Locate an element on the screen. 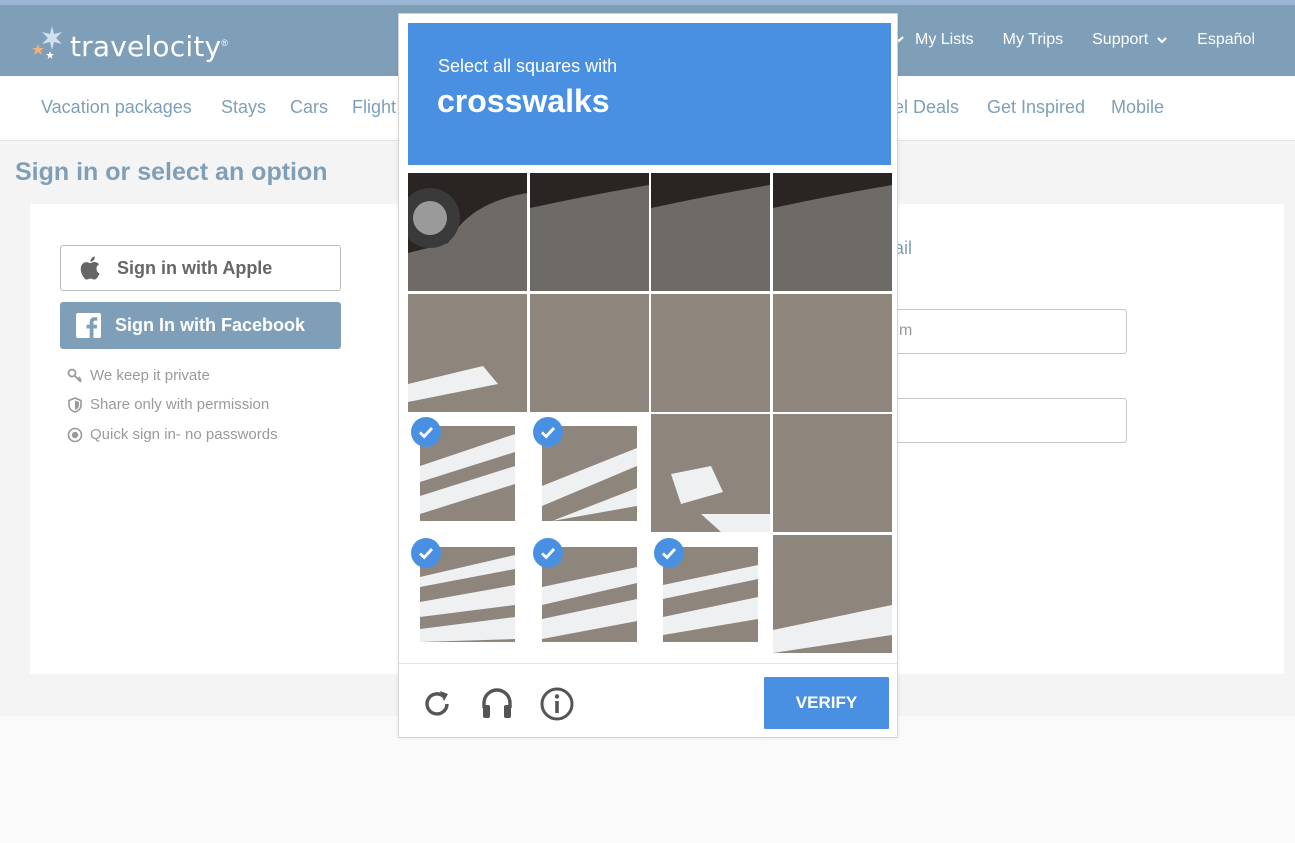  password-field is located at coordinates (1003, 420).